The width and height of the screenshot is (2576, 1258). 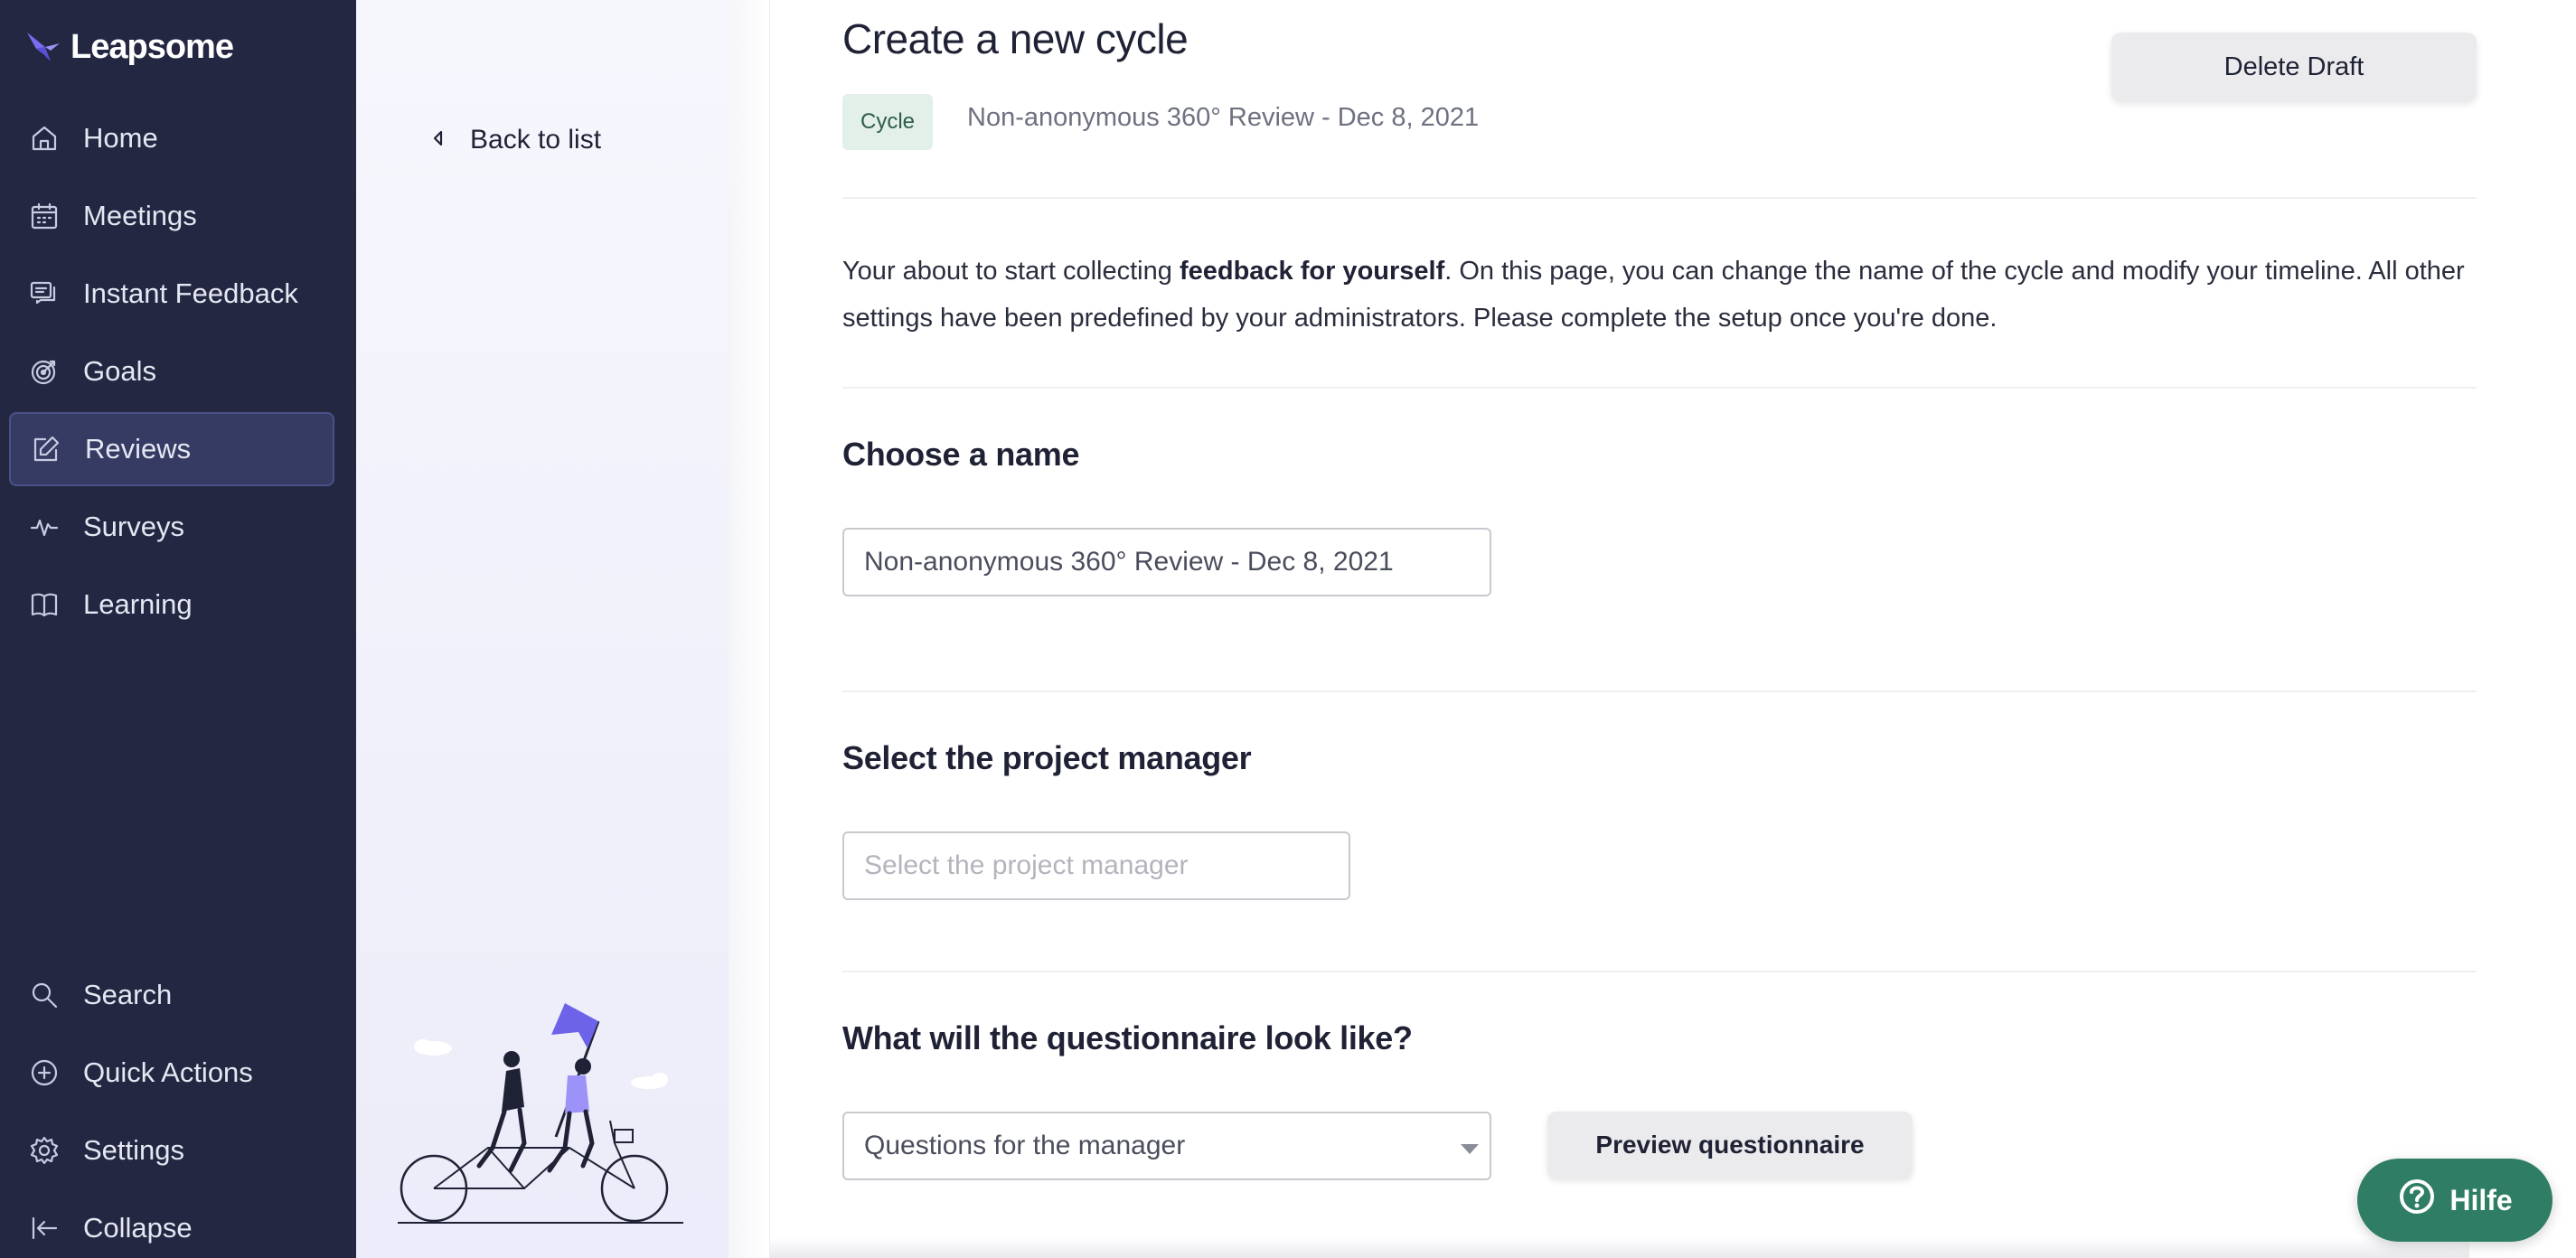 I want to click on sidebar-item-label: Surveys, so click(x=133, y=526).